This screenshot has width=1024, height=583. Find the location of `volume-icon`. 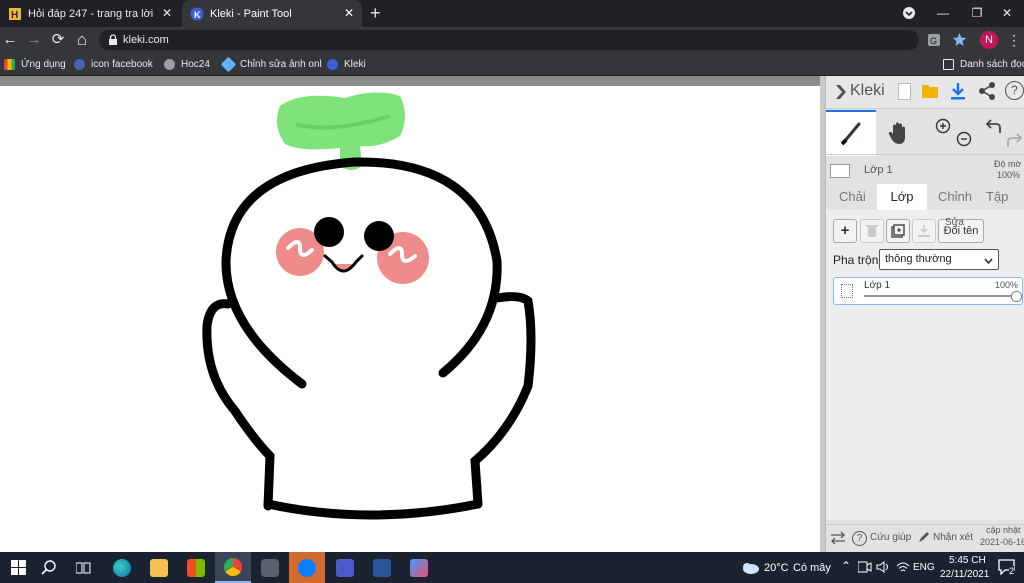

volume-icon is located at coordinates (883, 568).